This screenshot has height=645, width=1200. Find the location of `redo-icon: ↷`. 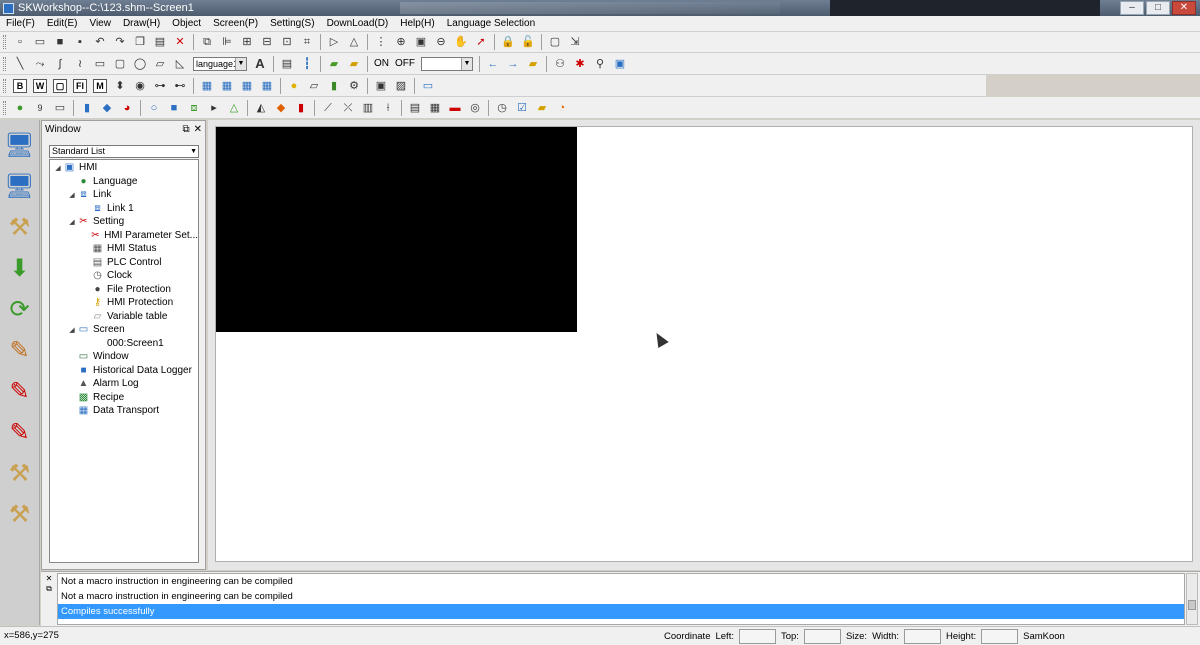

redo-icon: ↷ is located at coordinates (120, 42).